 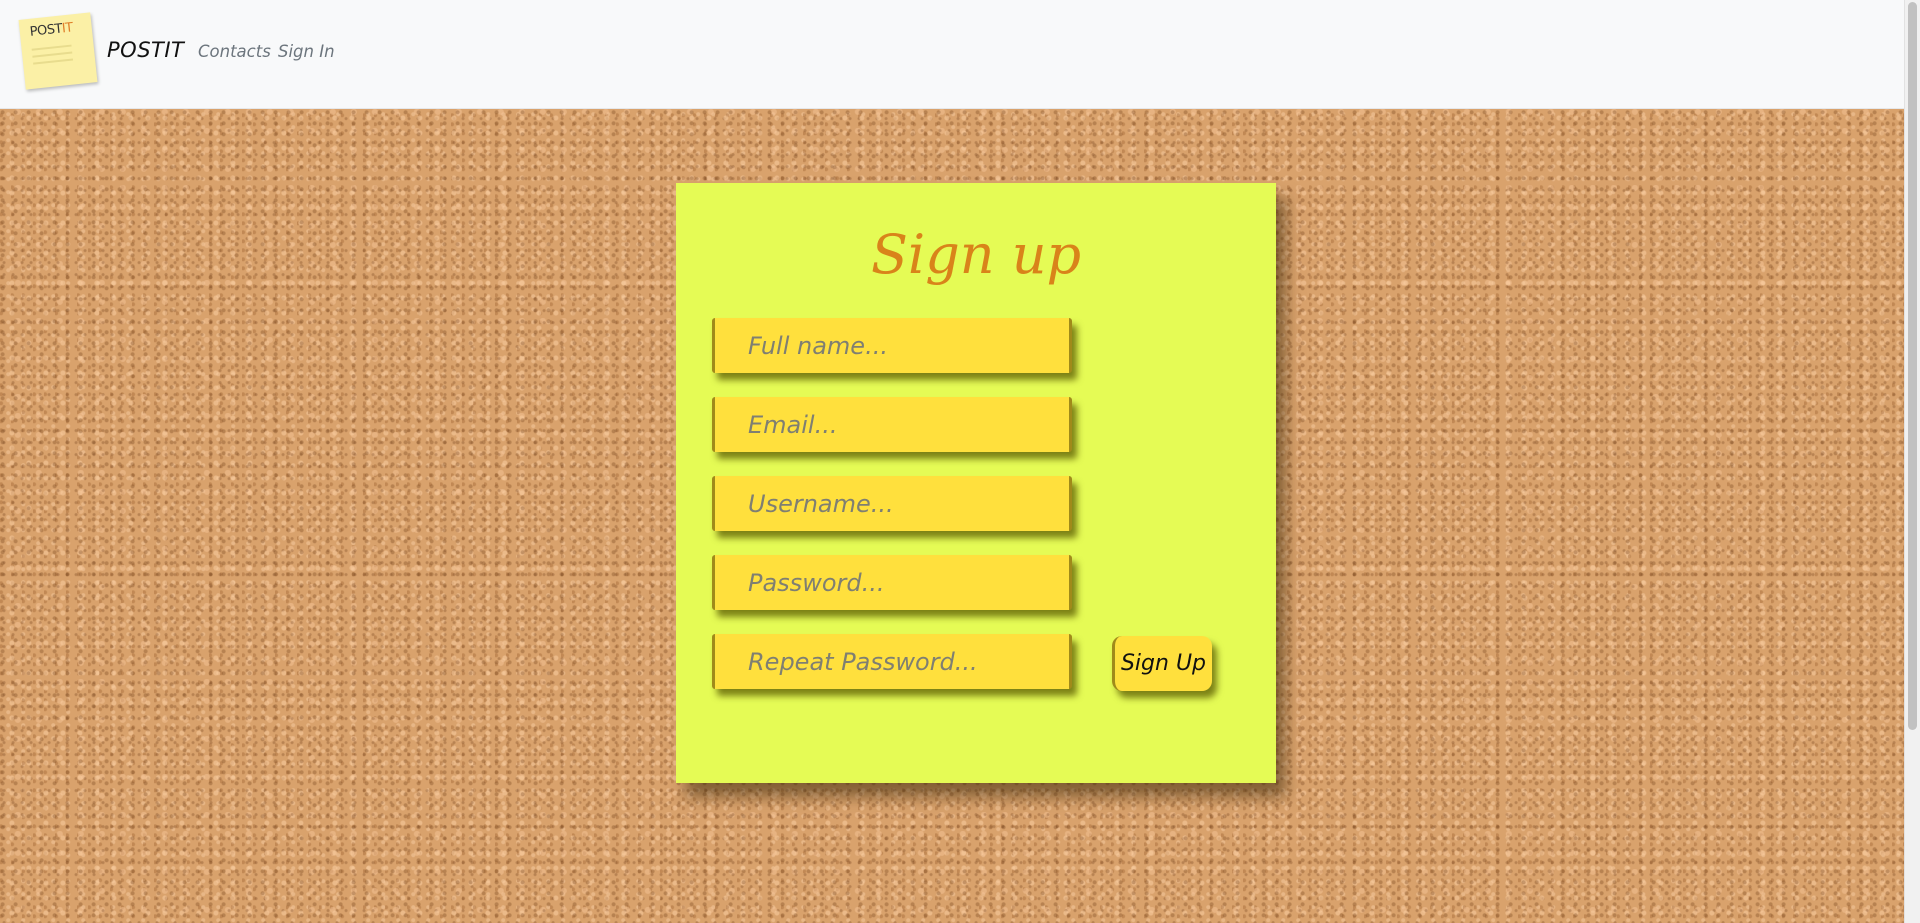 I want to click on logo-icon: POSTIT, so click(x=58, y=51).